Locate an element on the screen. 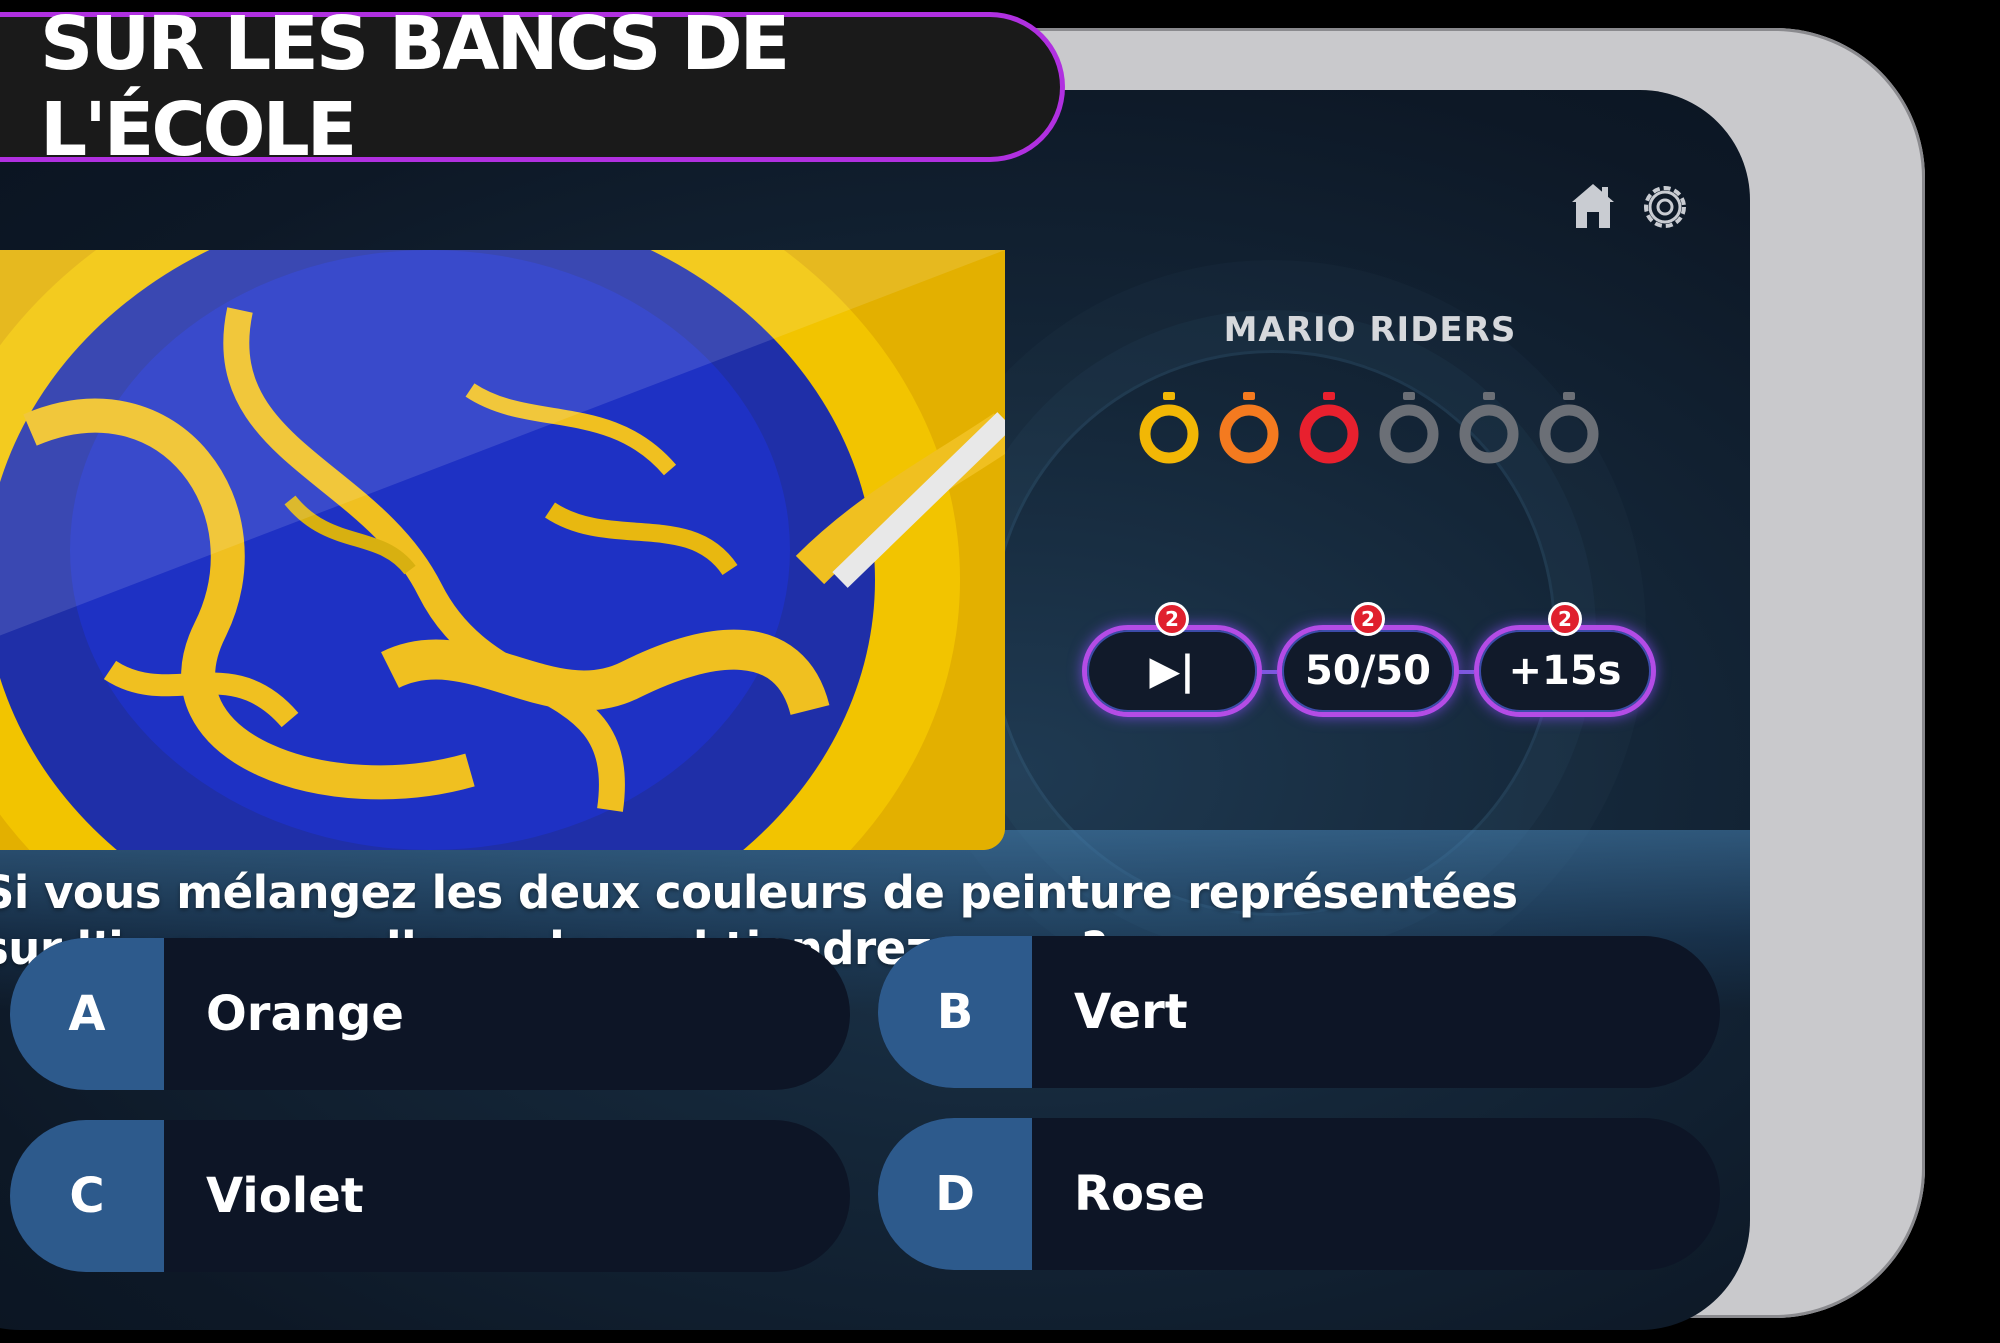  answer-a-letter: A is located at coordinates (87, 1014).